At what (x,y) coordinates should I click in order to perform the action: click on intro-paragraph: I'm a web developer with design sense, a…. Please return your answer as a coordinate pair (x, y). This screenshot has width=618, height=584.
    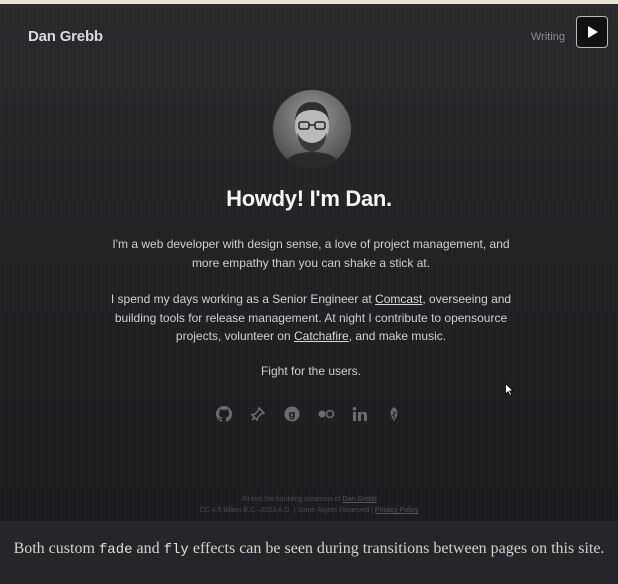
    Looking at the image, I should click on (311, 253).